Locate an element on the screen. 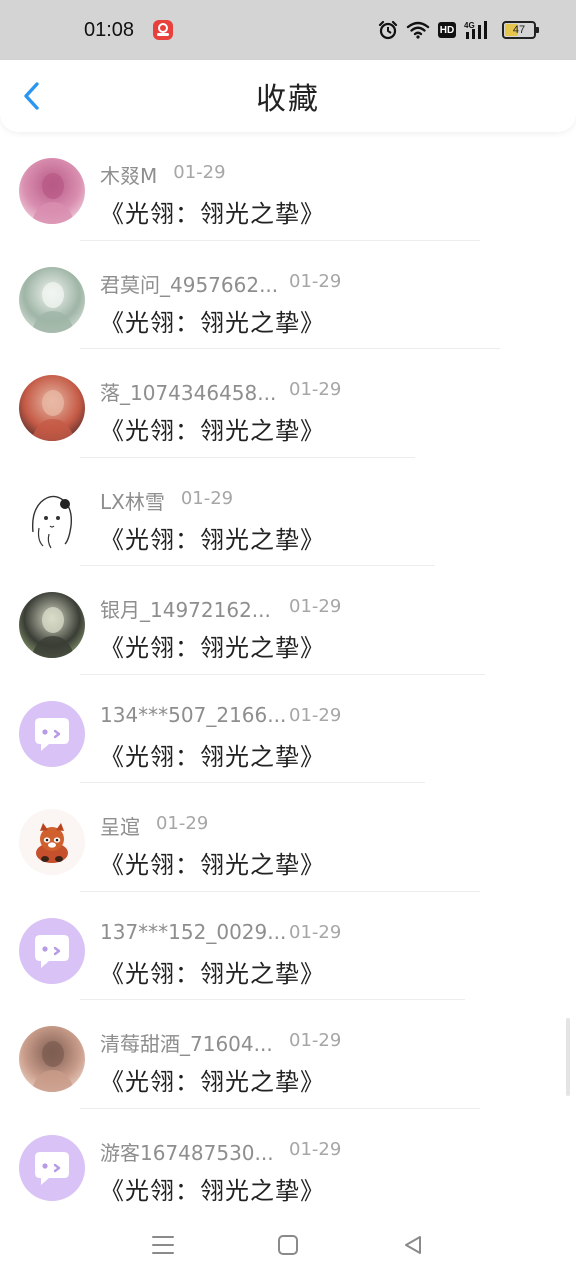  home-icon is located at coordinates (287, 1245).